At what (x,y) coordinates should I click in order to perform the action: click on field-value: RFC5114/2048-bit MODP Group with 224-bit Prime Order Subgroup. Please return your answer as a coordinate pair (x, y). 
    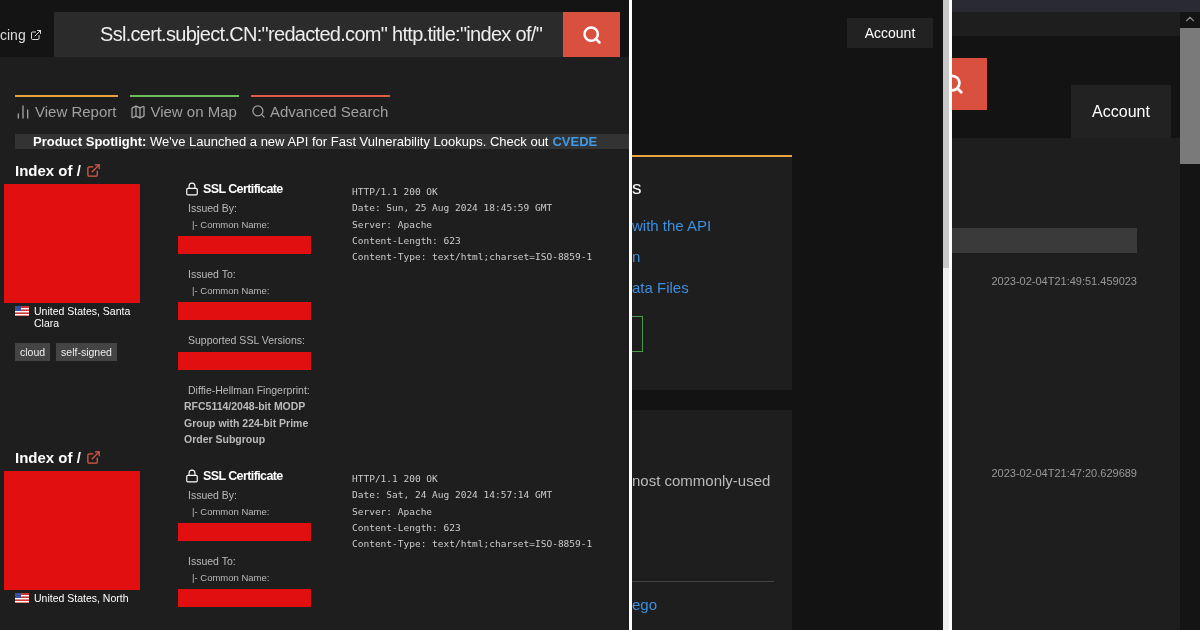
    Looking at the image, I should click on (247, 423).